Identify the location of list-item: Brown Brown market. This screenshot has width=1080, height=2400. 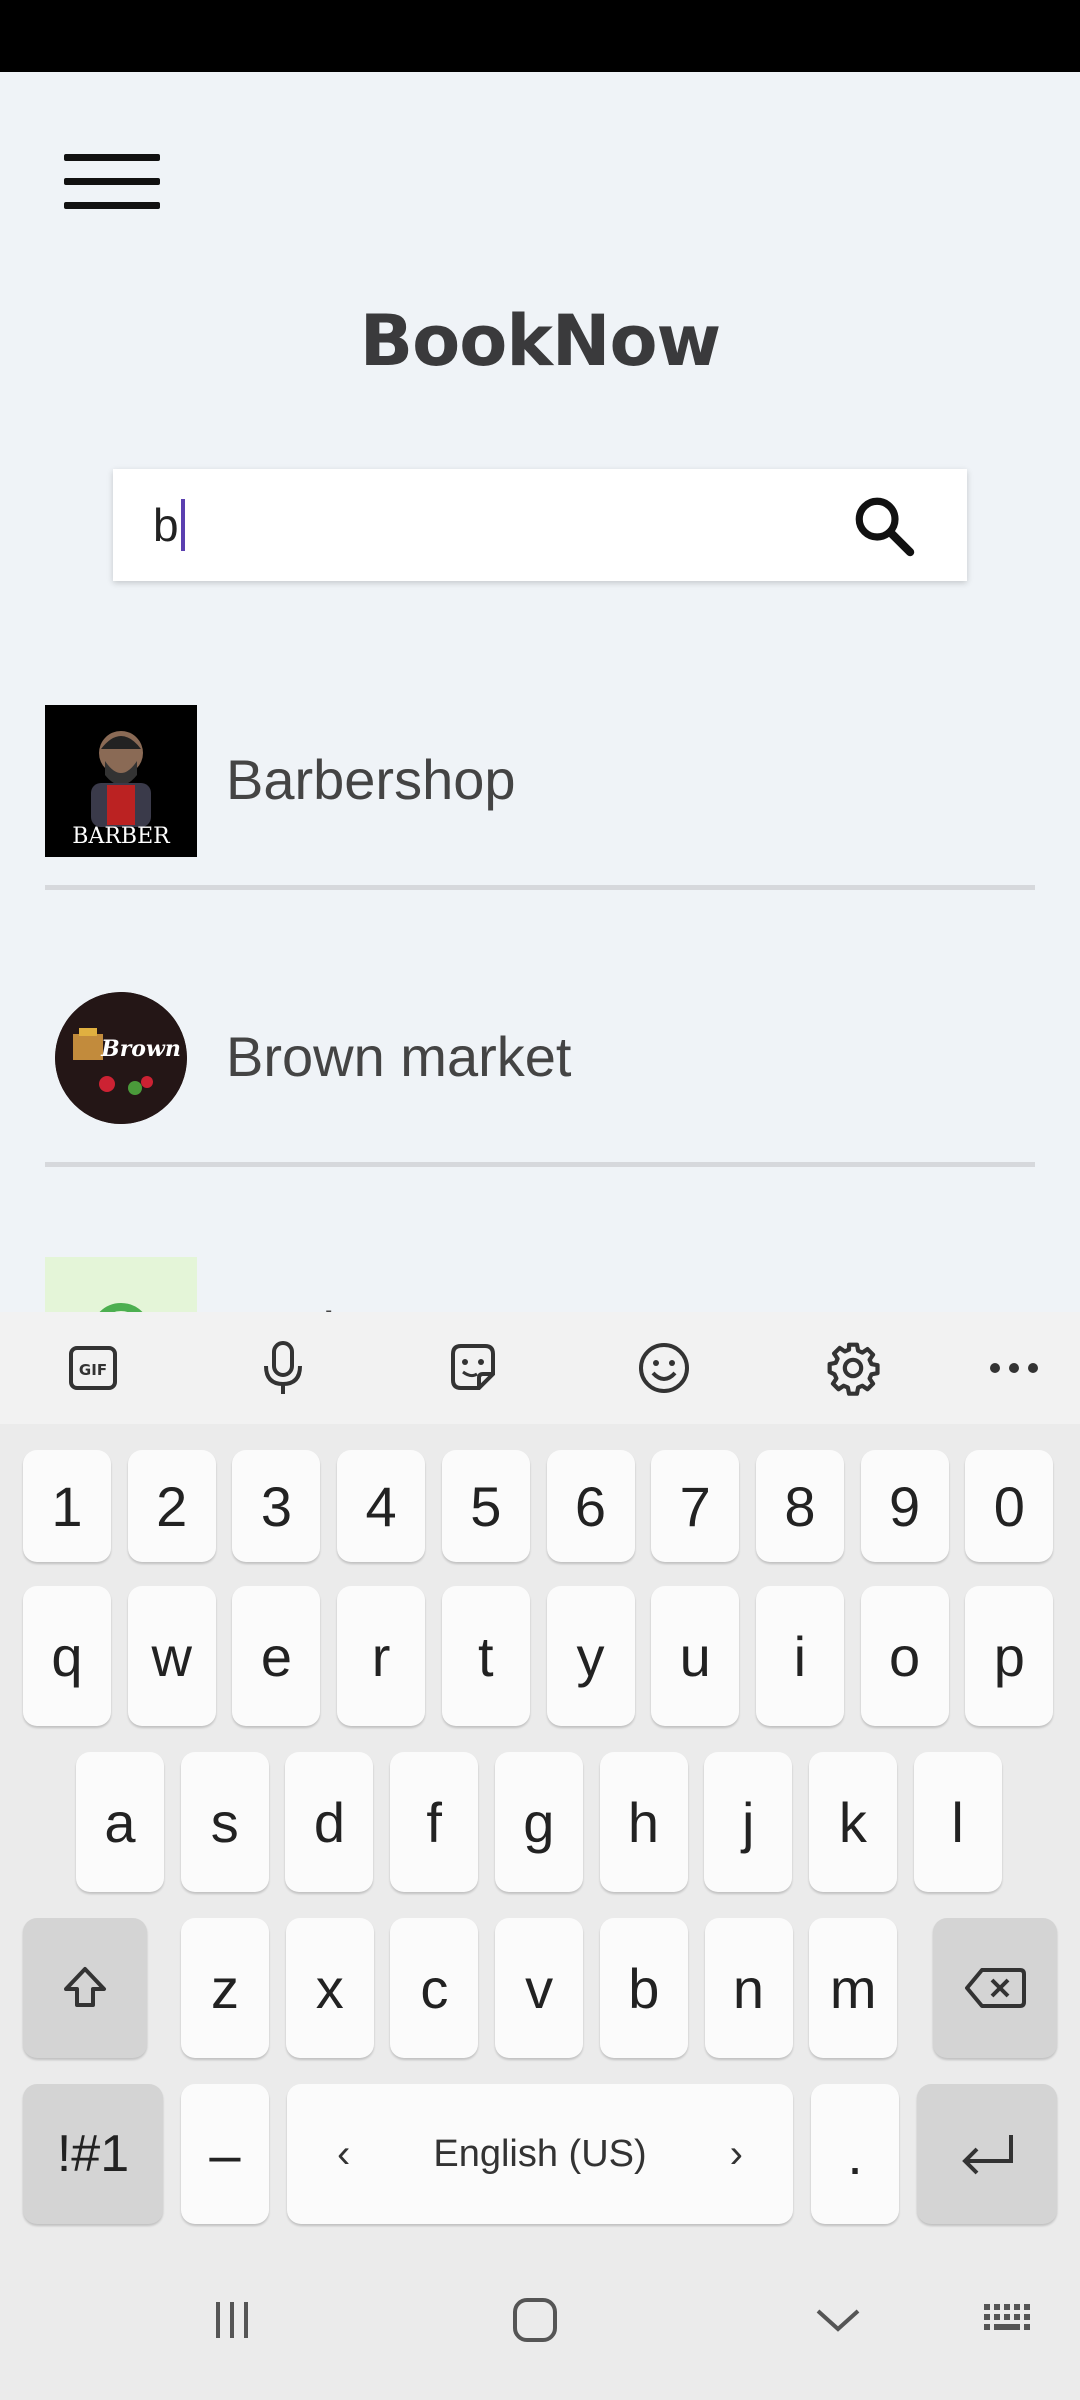
(540, 1077).